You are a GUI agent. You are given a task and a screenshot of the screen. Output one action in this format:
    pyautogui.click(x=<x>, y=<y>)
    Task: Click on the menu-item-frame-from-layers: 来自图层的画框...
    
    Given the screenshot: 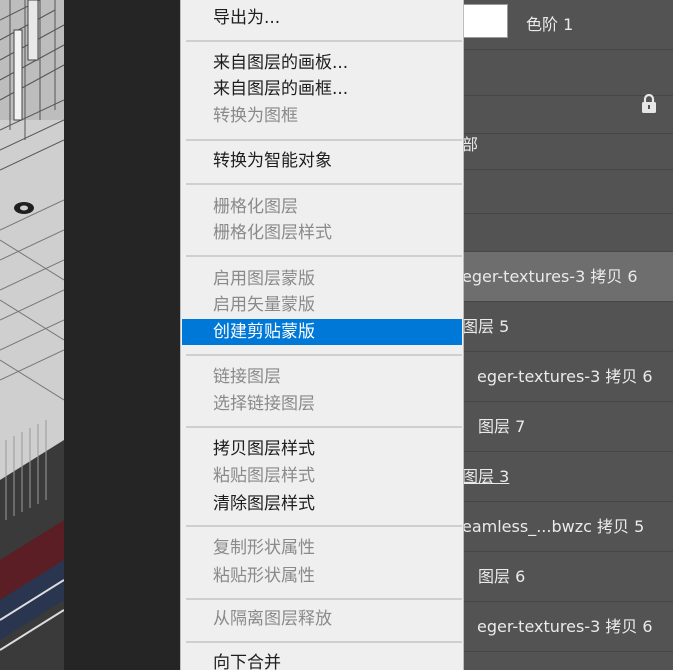 What is the action you would take?
    pyautogui.click(x=322, y=89)
    